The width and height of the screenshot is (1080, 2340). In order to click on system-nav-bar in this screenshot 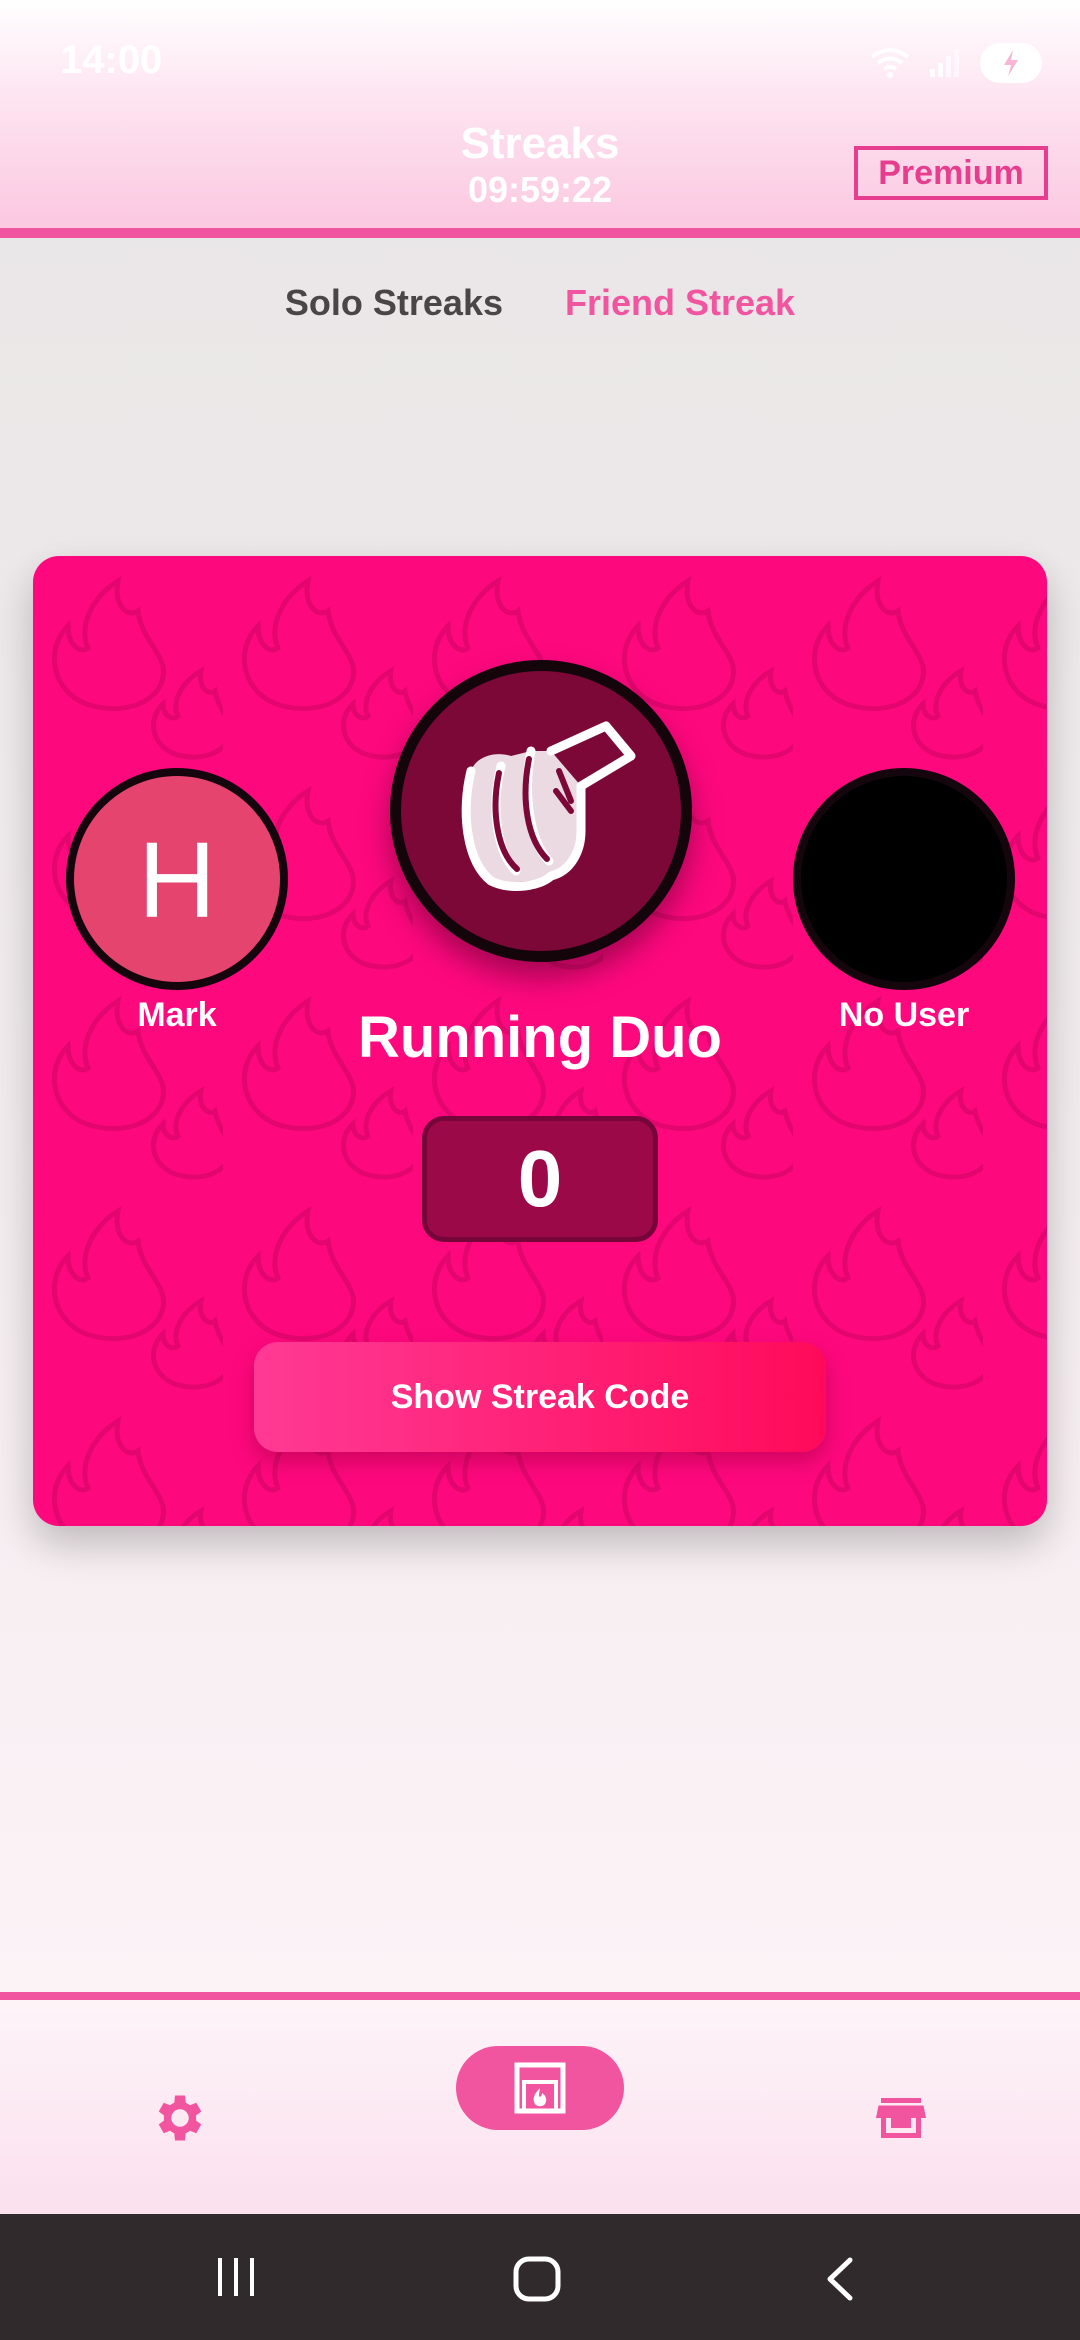, I will do `click(540, 2277)`.